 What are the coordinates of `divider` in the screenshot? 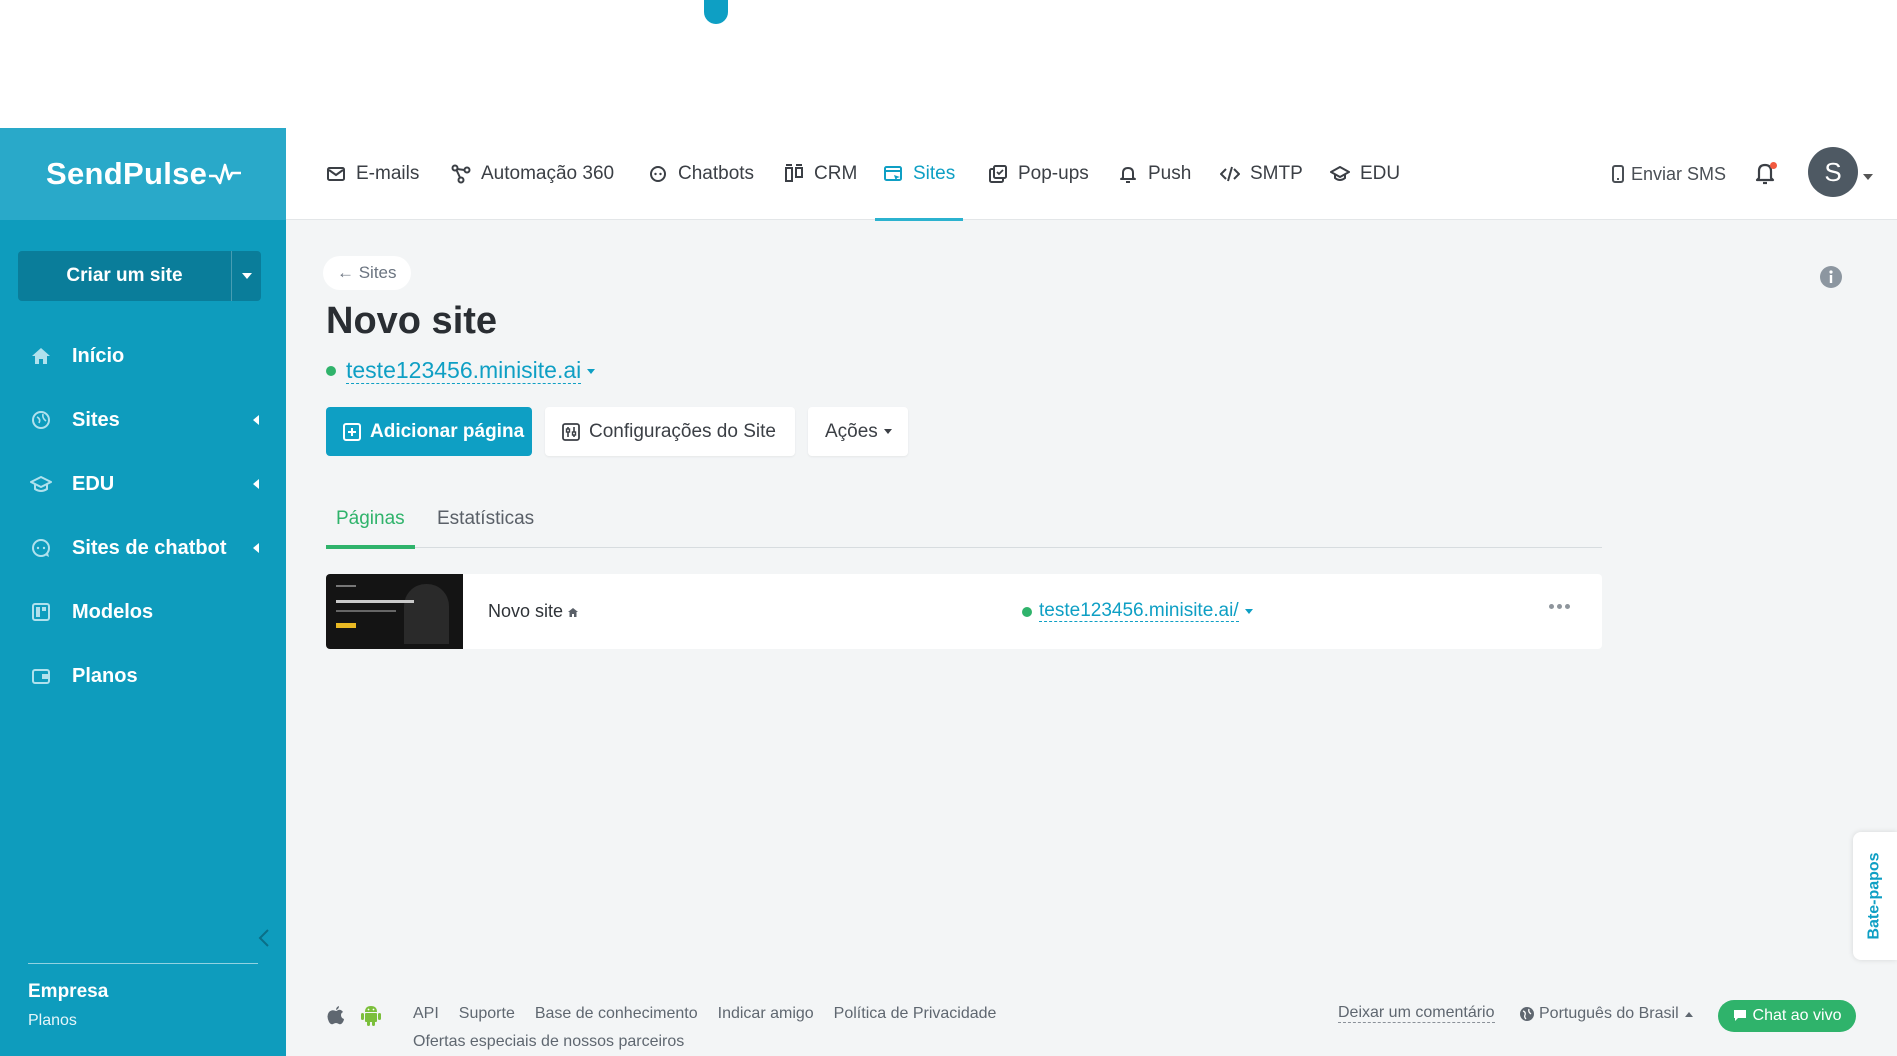 It's located at (143, 963).